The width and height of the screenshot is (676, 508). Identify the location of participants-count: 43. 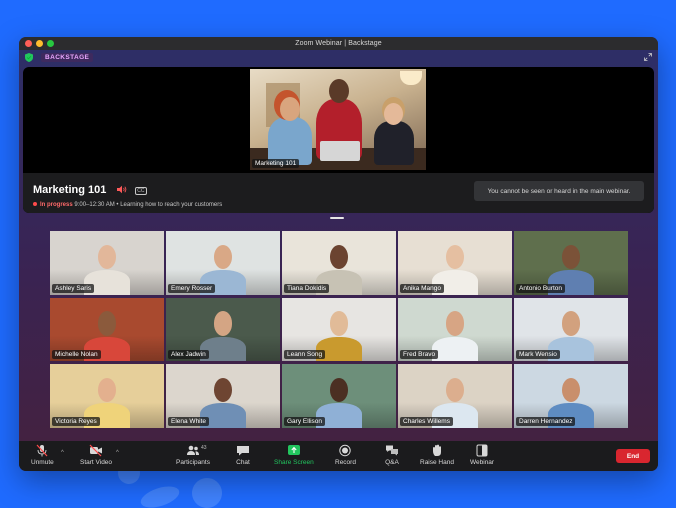
(204, 448).